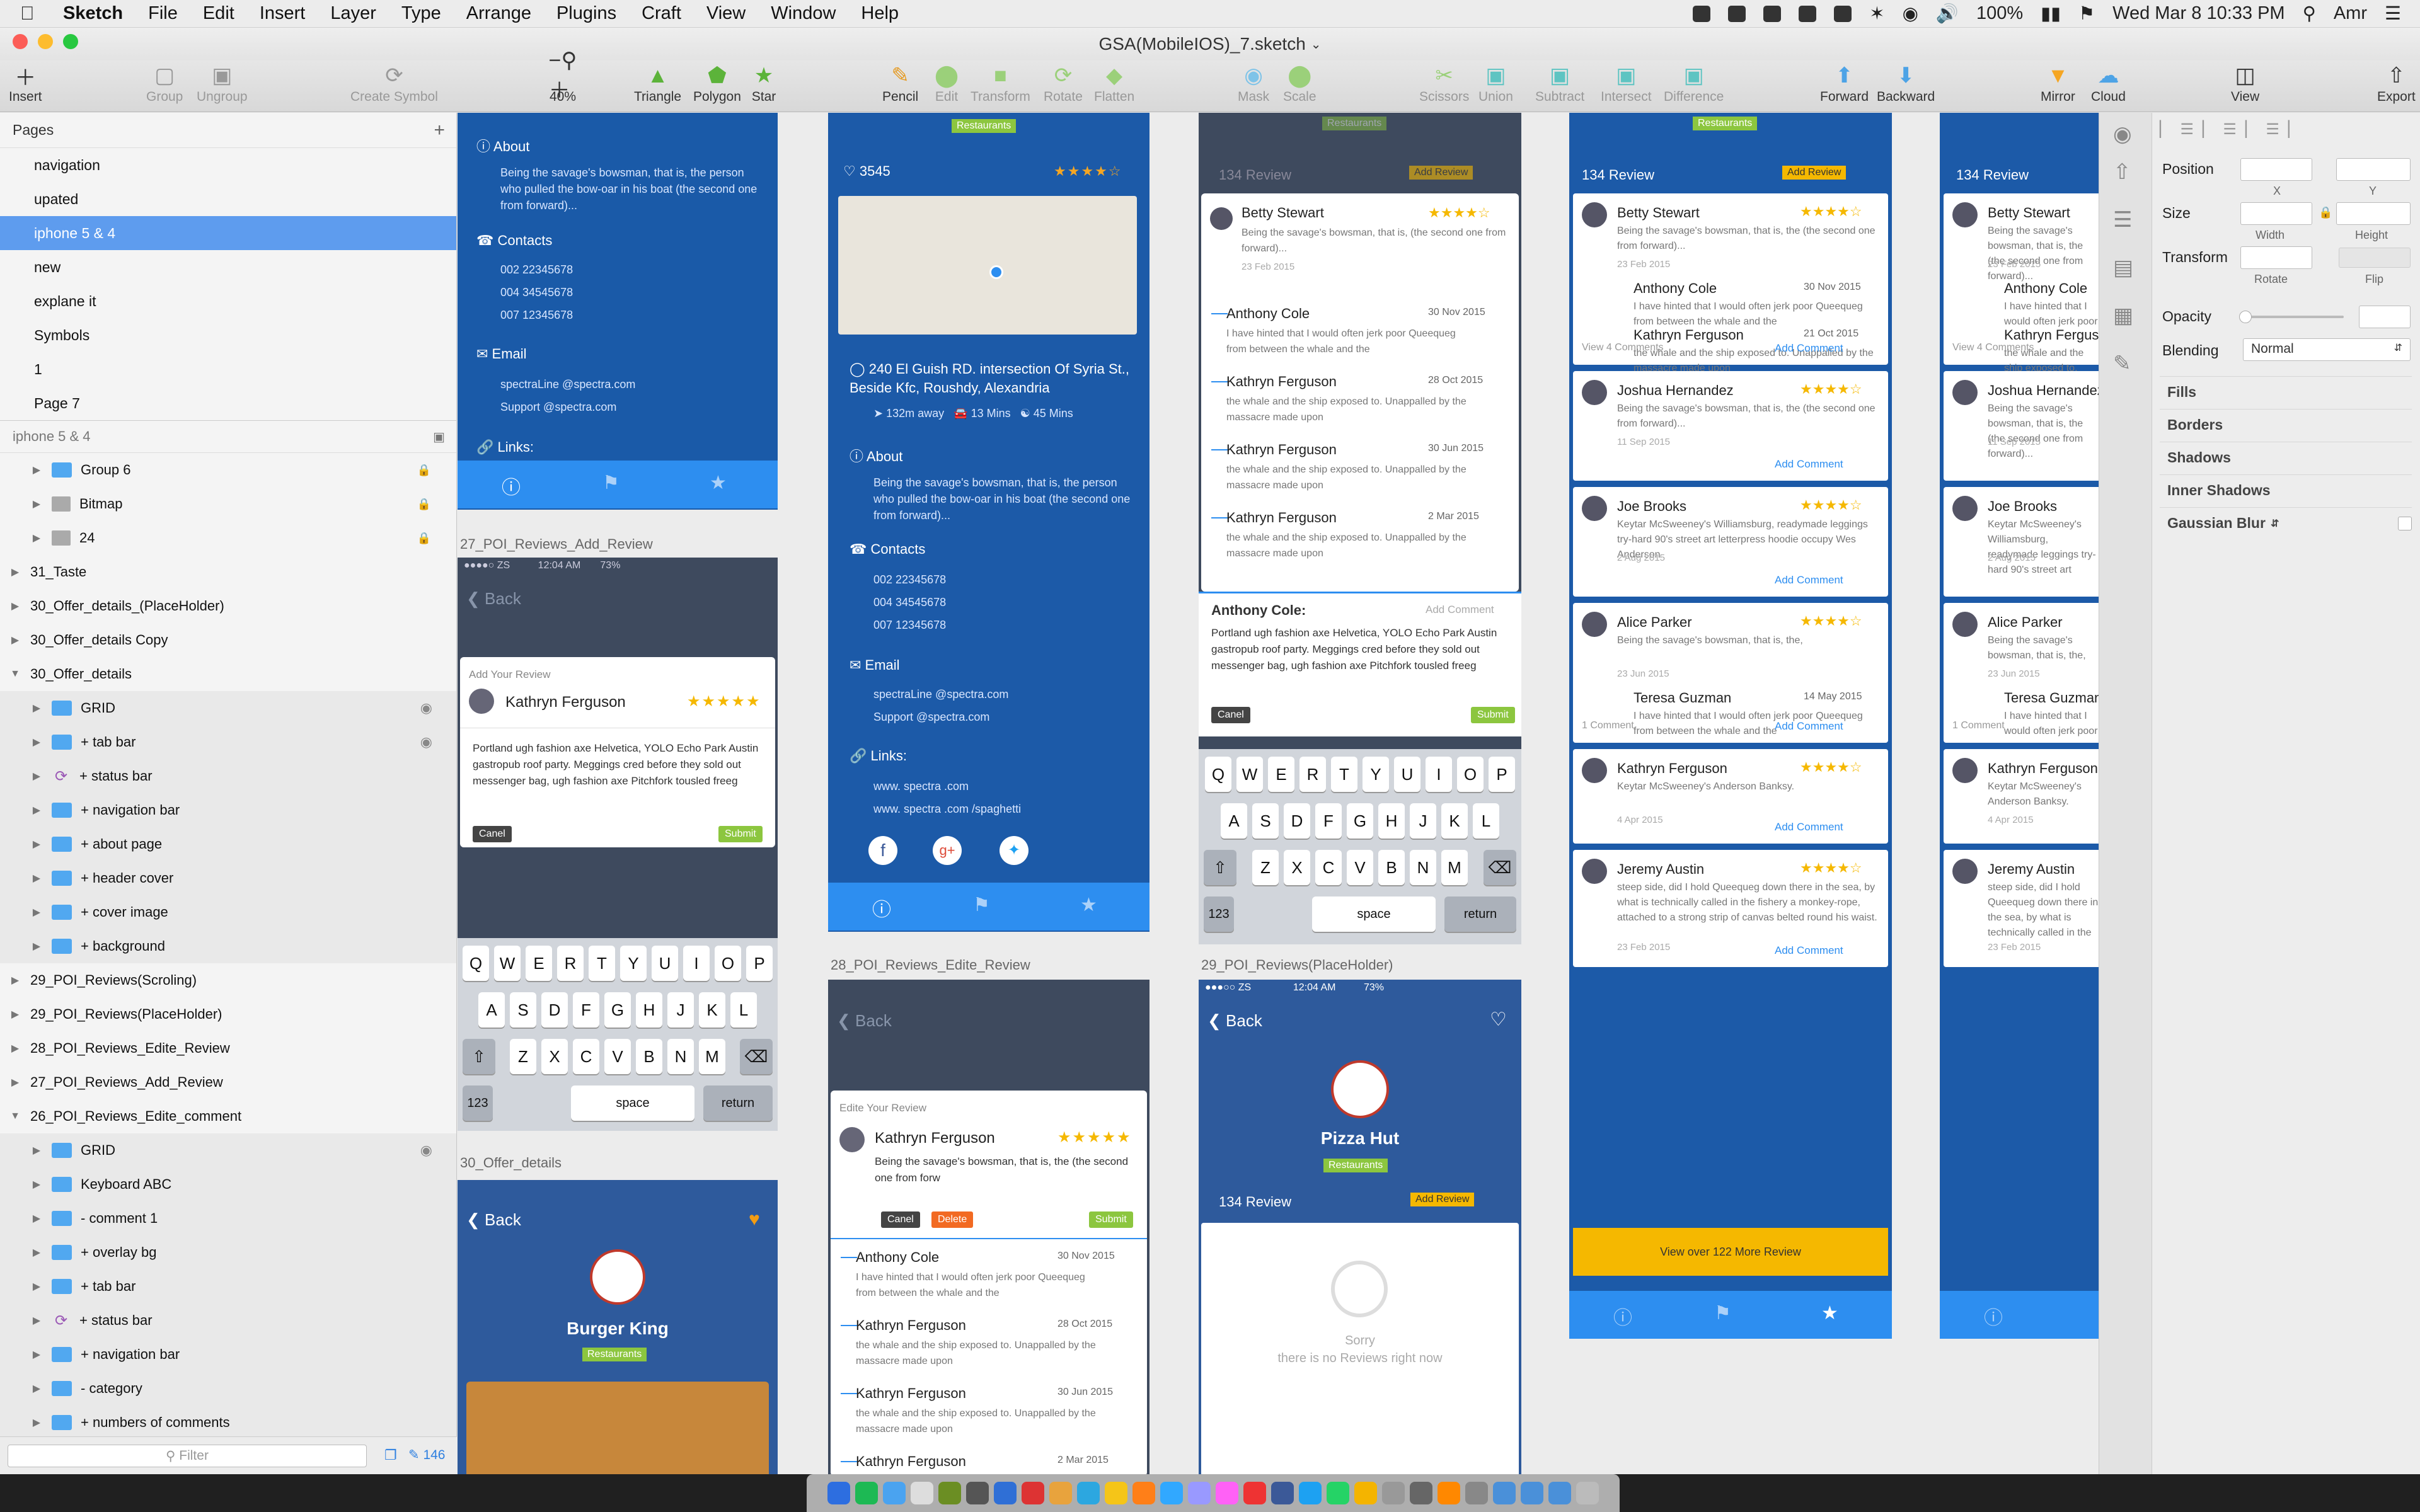 The height and width of the screenshot is (1512, 2420). Describe the element at coordinates (2286, 392) in the screenshot. I see `fills-section: Fills` at that location.